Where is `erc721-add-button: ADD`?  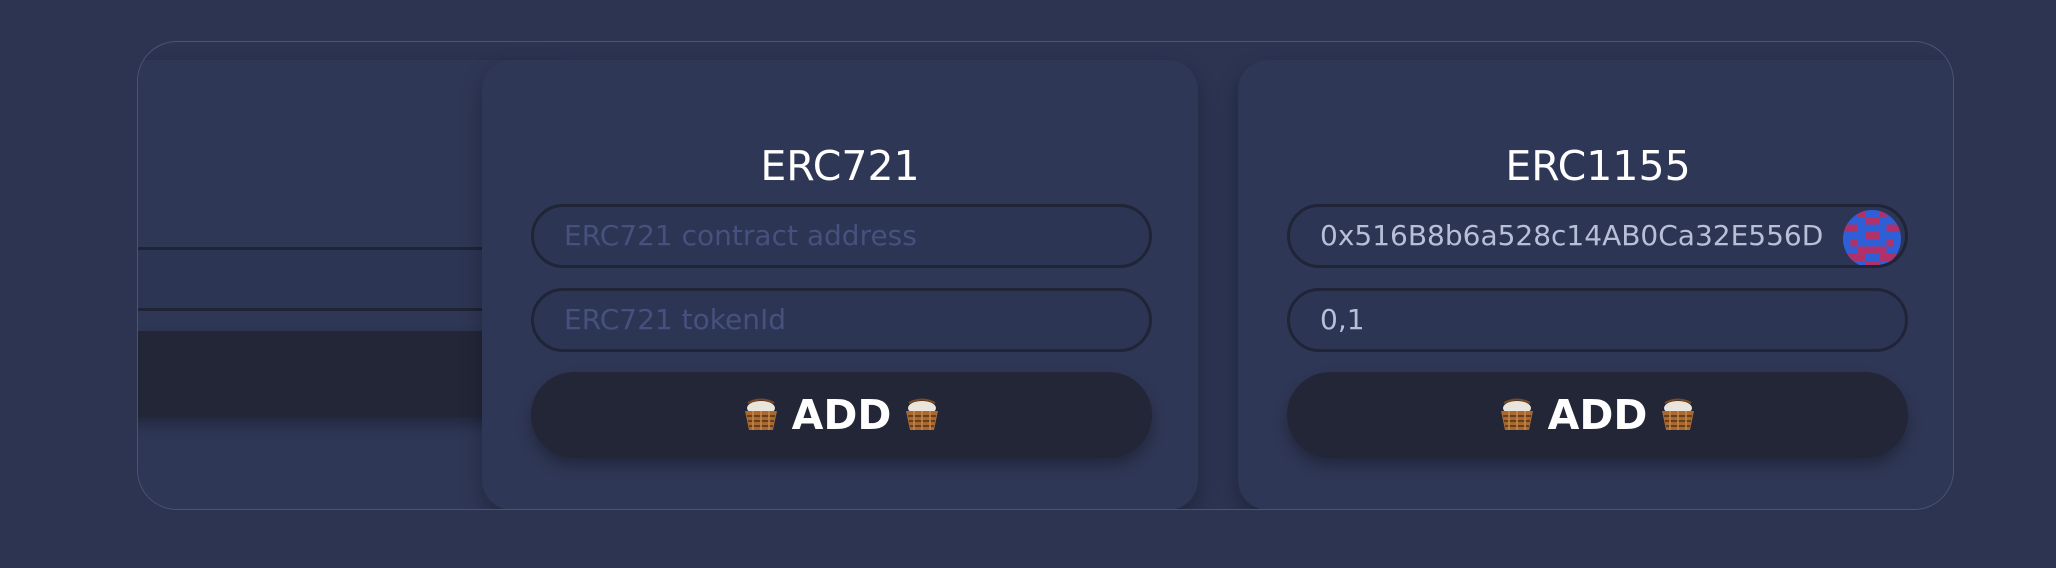 erc721-add-button: ADD is located at coordinates (841, 415).